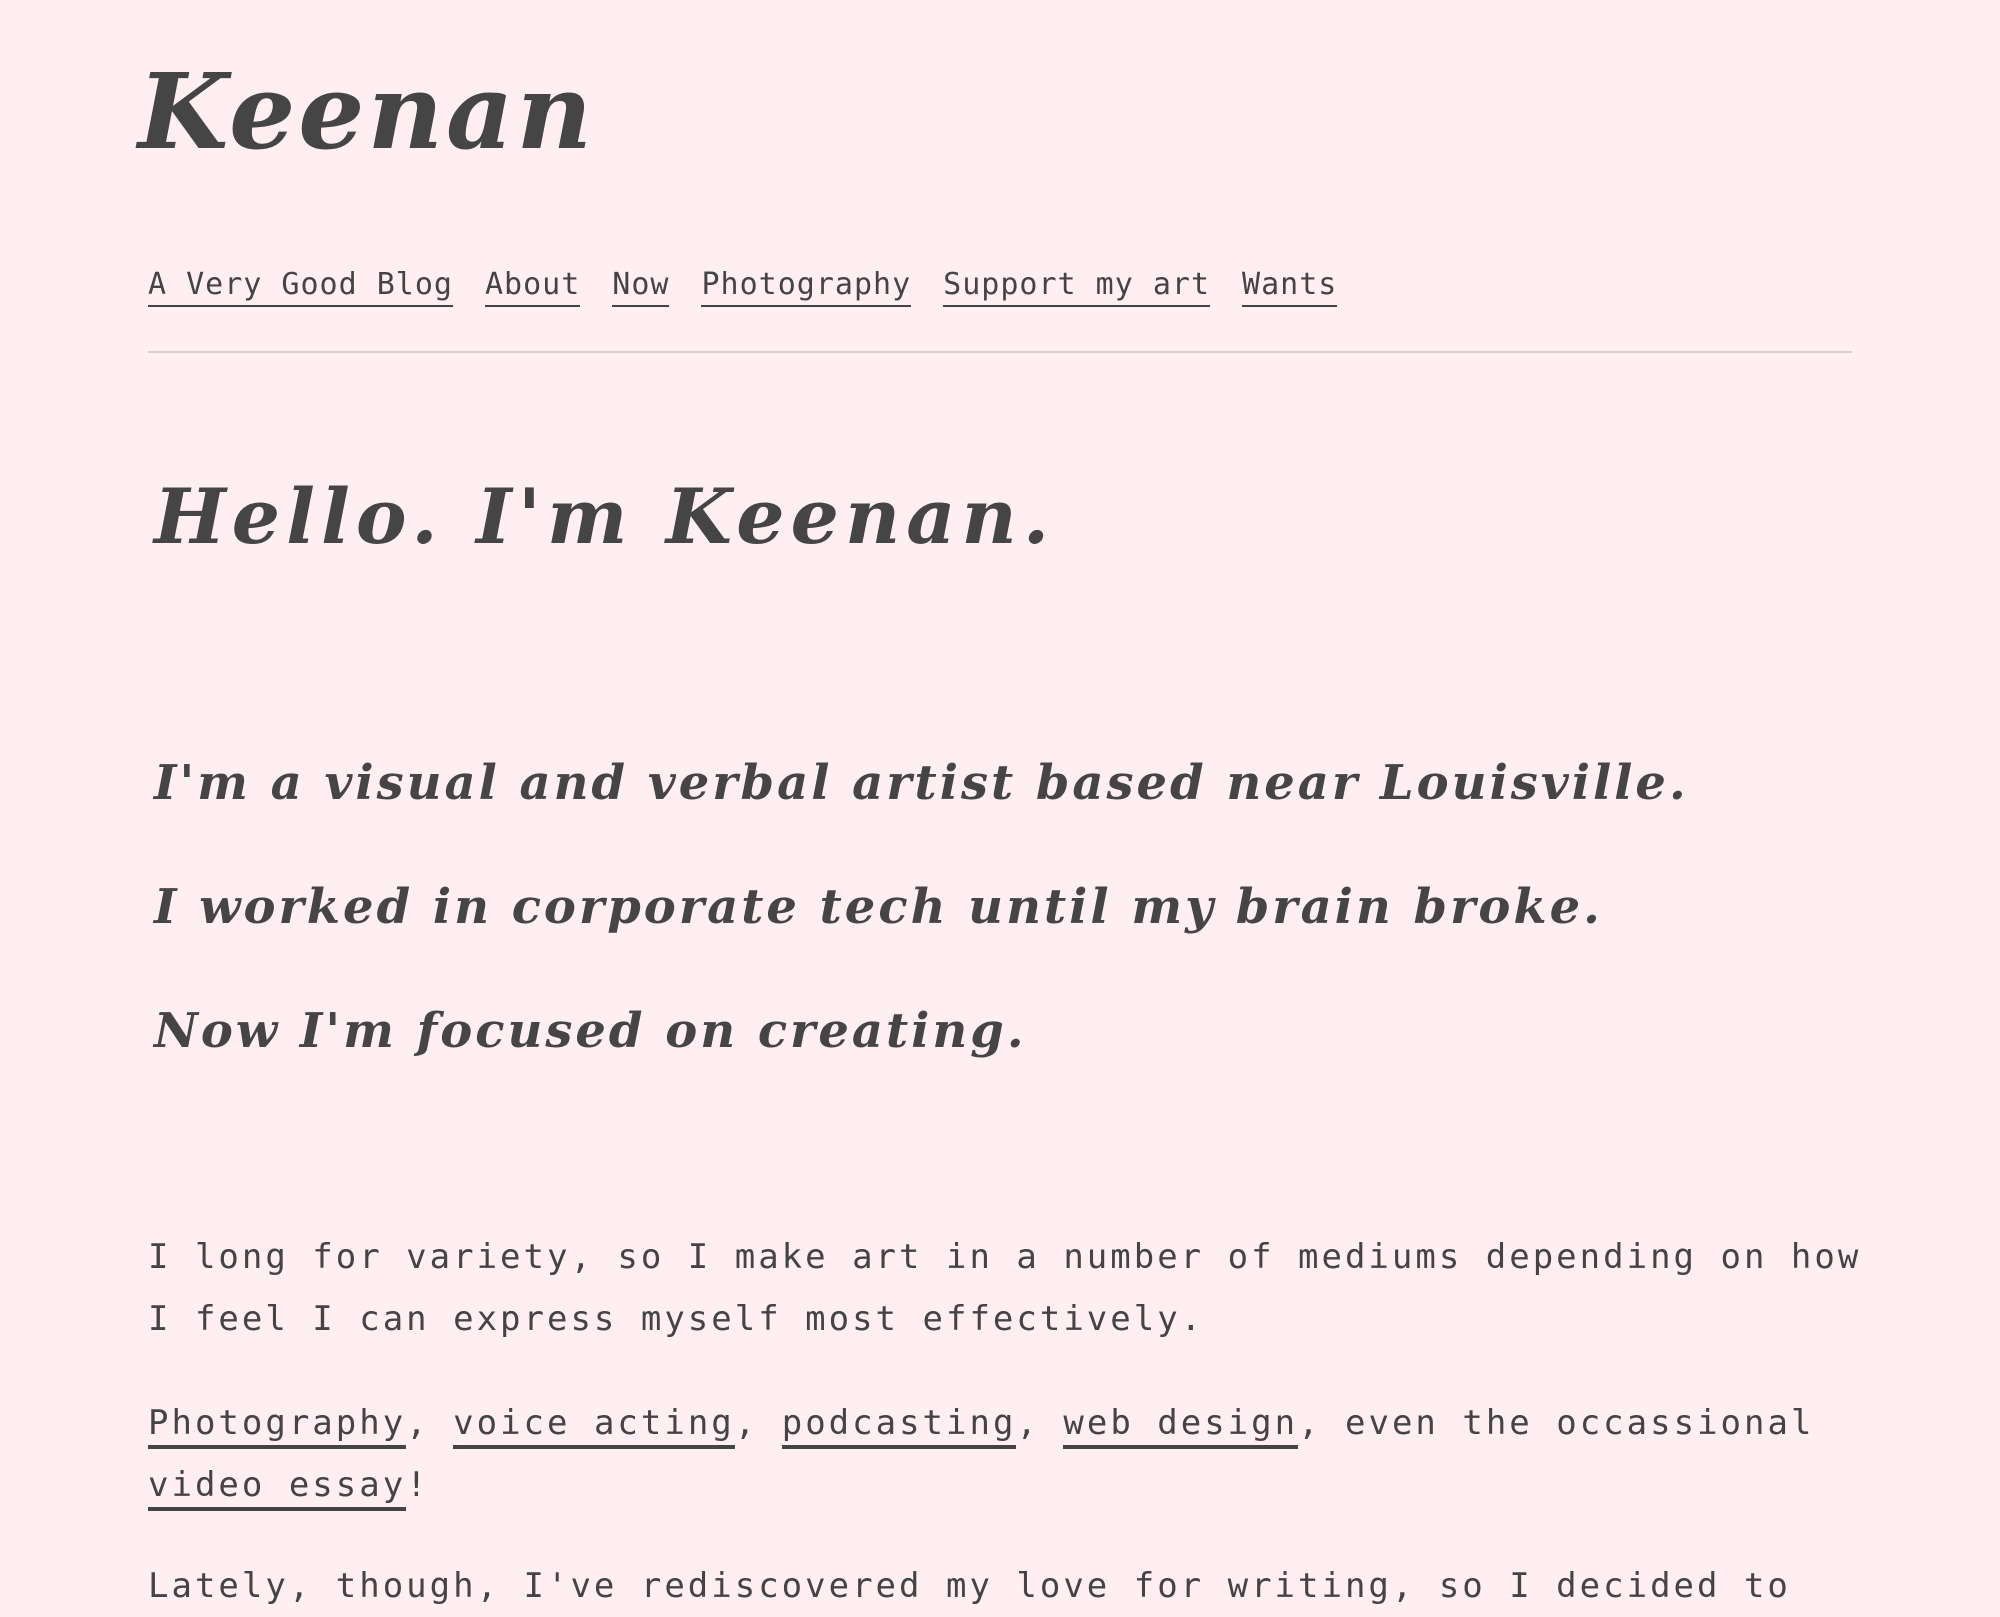  I want to click on link-photography: Photography, so click(277, 1426).